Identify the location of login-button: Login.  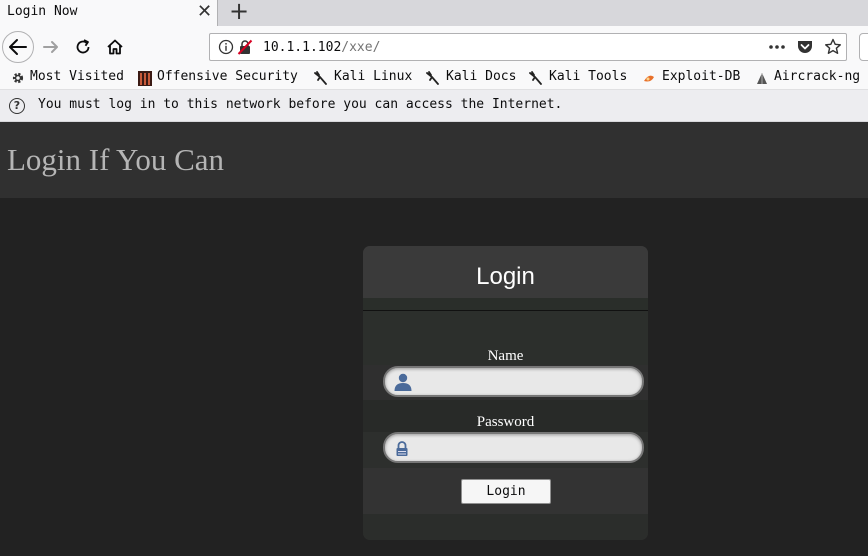
(506, 491).